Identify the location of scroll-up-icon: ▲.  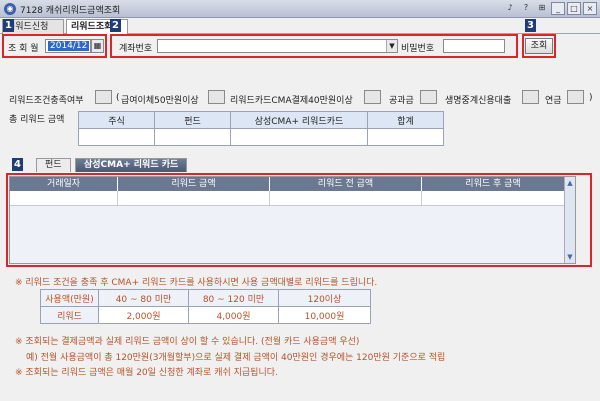
(570, 183).